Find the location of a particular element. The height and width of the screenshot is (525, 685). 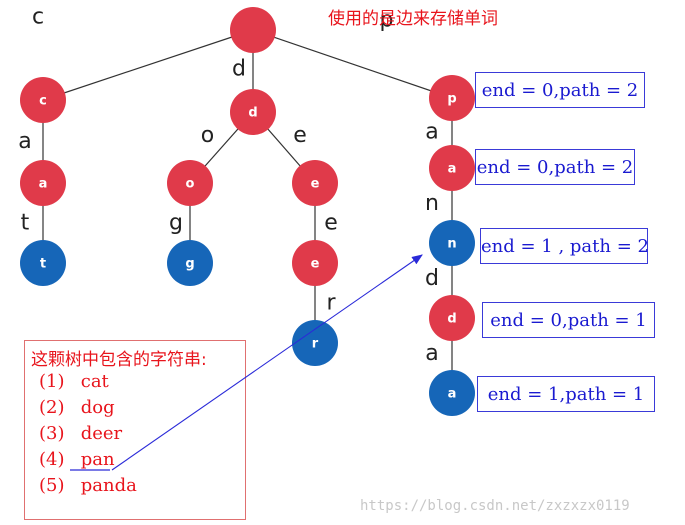

edge-label-d-de: e is located at coordinates (300, 135).